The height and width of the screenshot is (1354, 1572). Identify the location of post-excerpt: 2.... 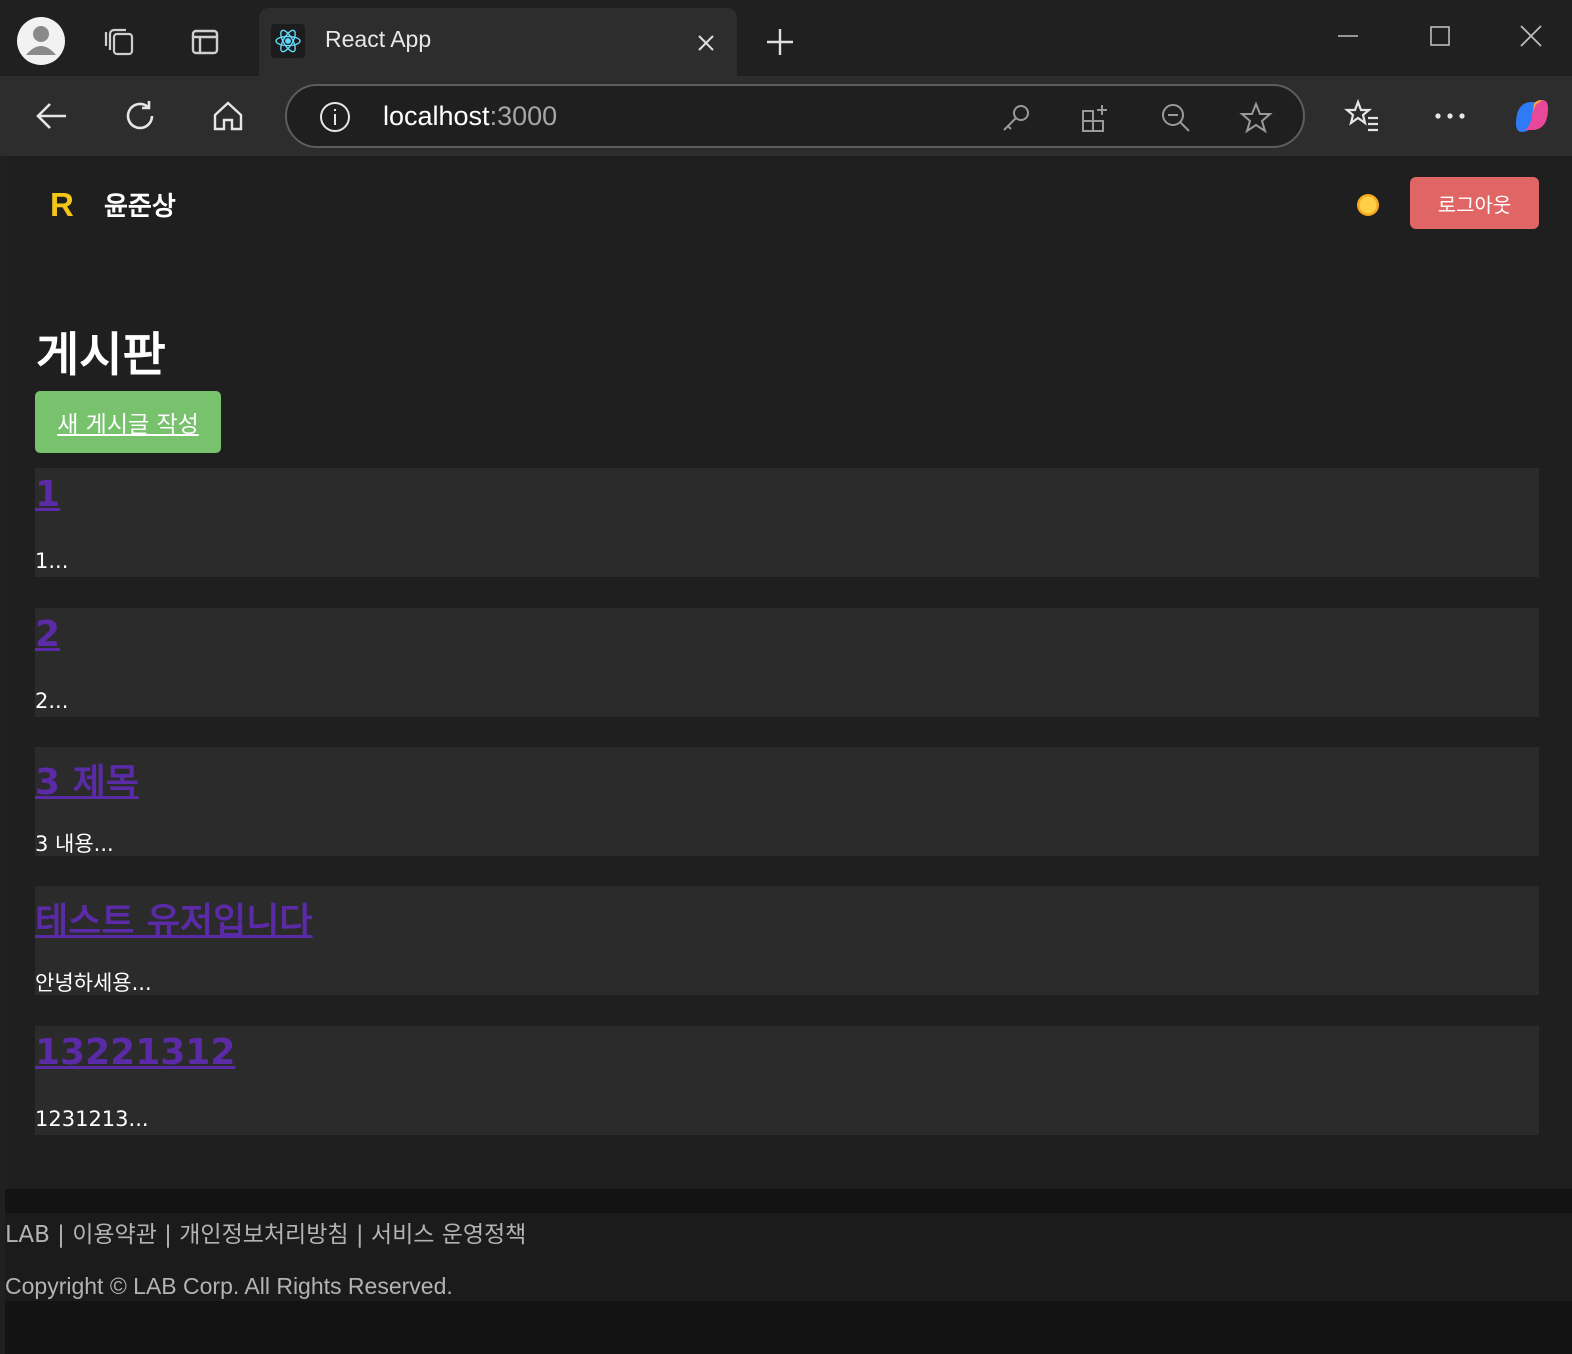
(52, 701).